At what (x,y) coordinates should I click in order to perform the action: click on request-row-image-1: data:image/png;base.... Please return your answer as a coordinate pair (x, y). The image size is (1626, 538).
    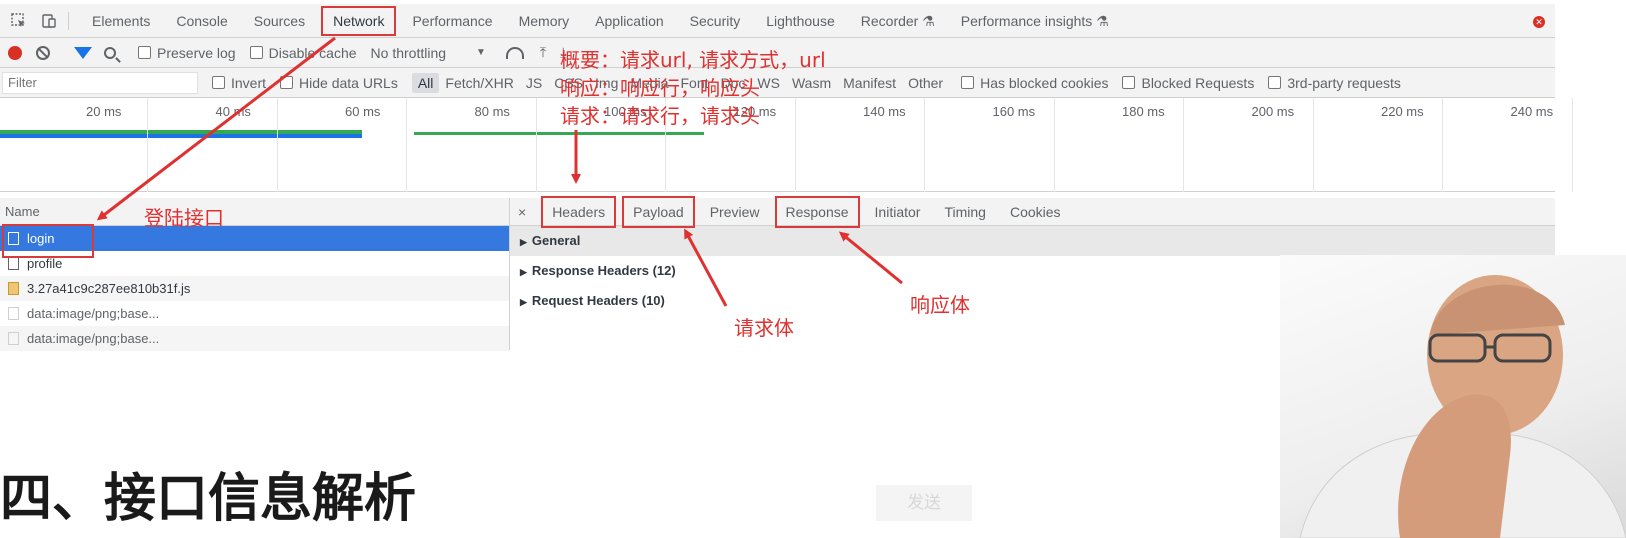
    Looking at the image, I should click on (254, 313).